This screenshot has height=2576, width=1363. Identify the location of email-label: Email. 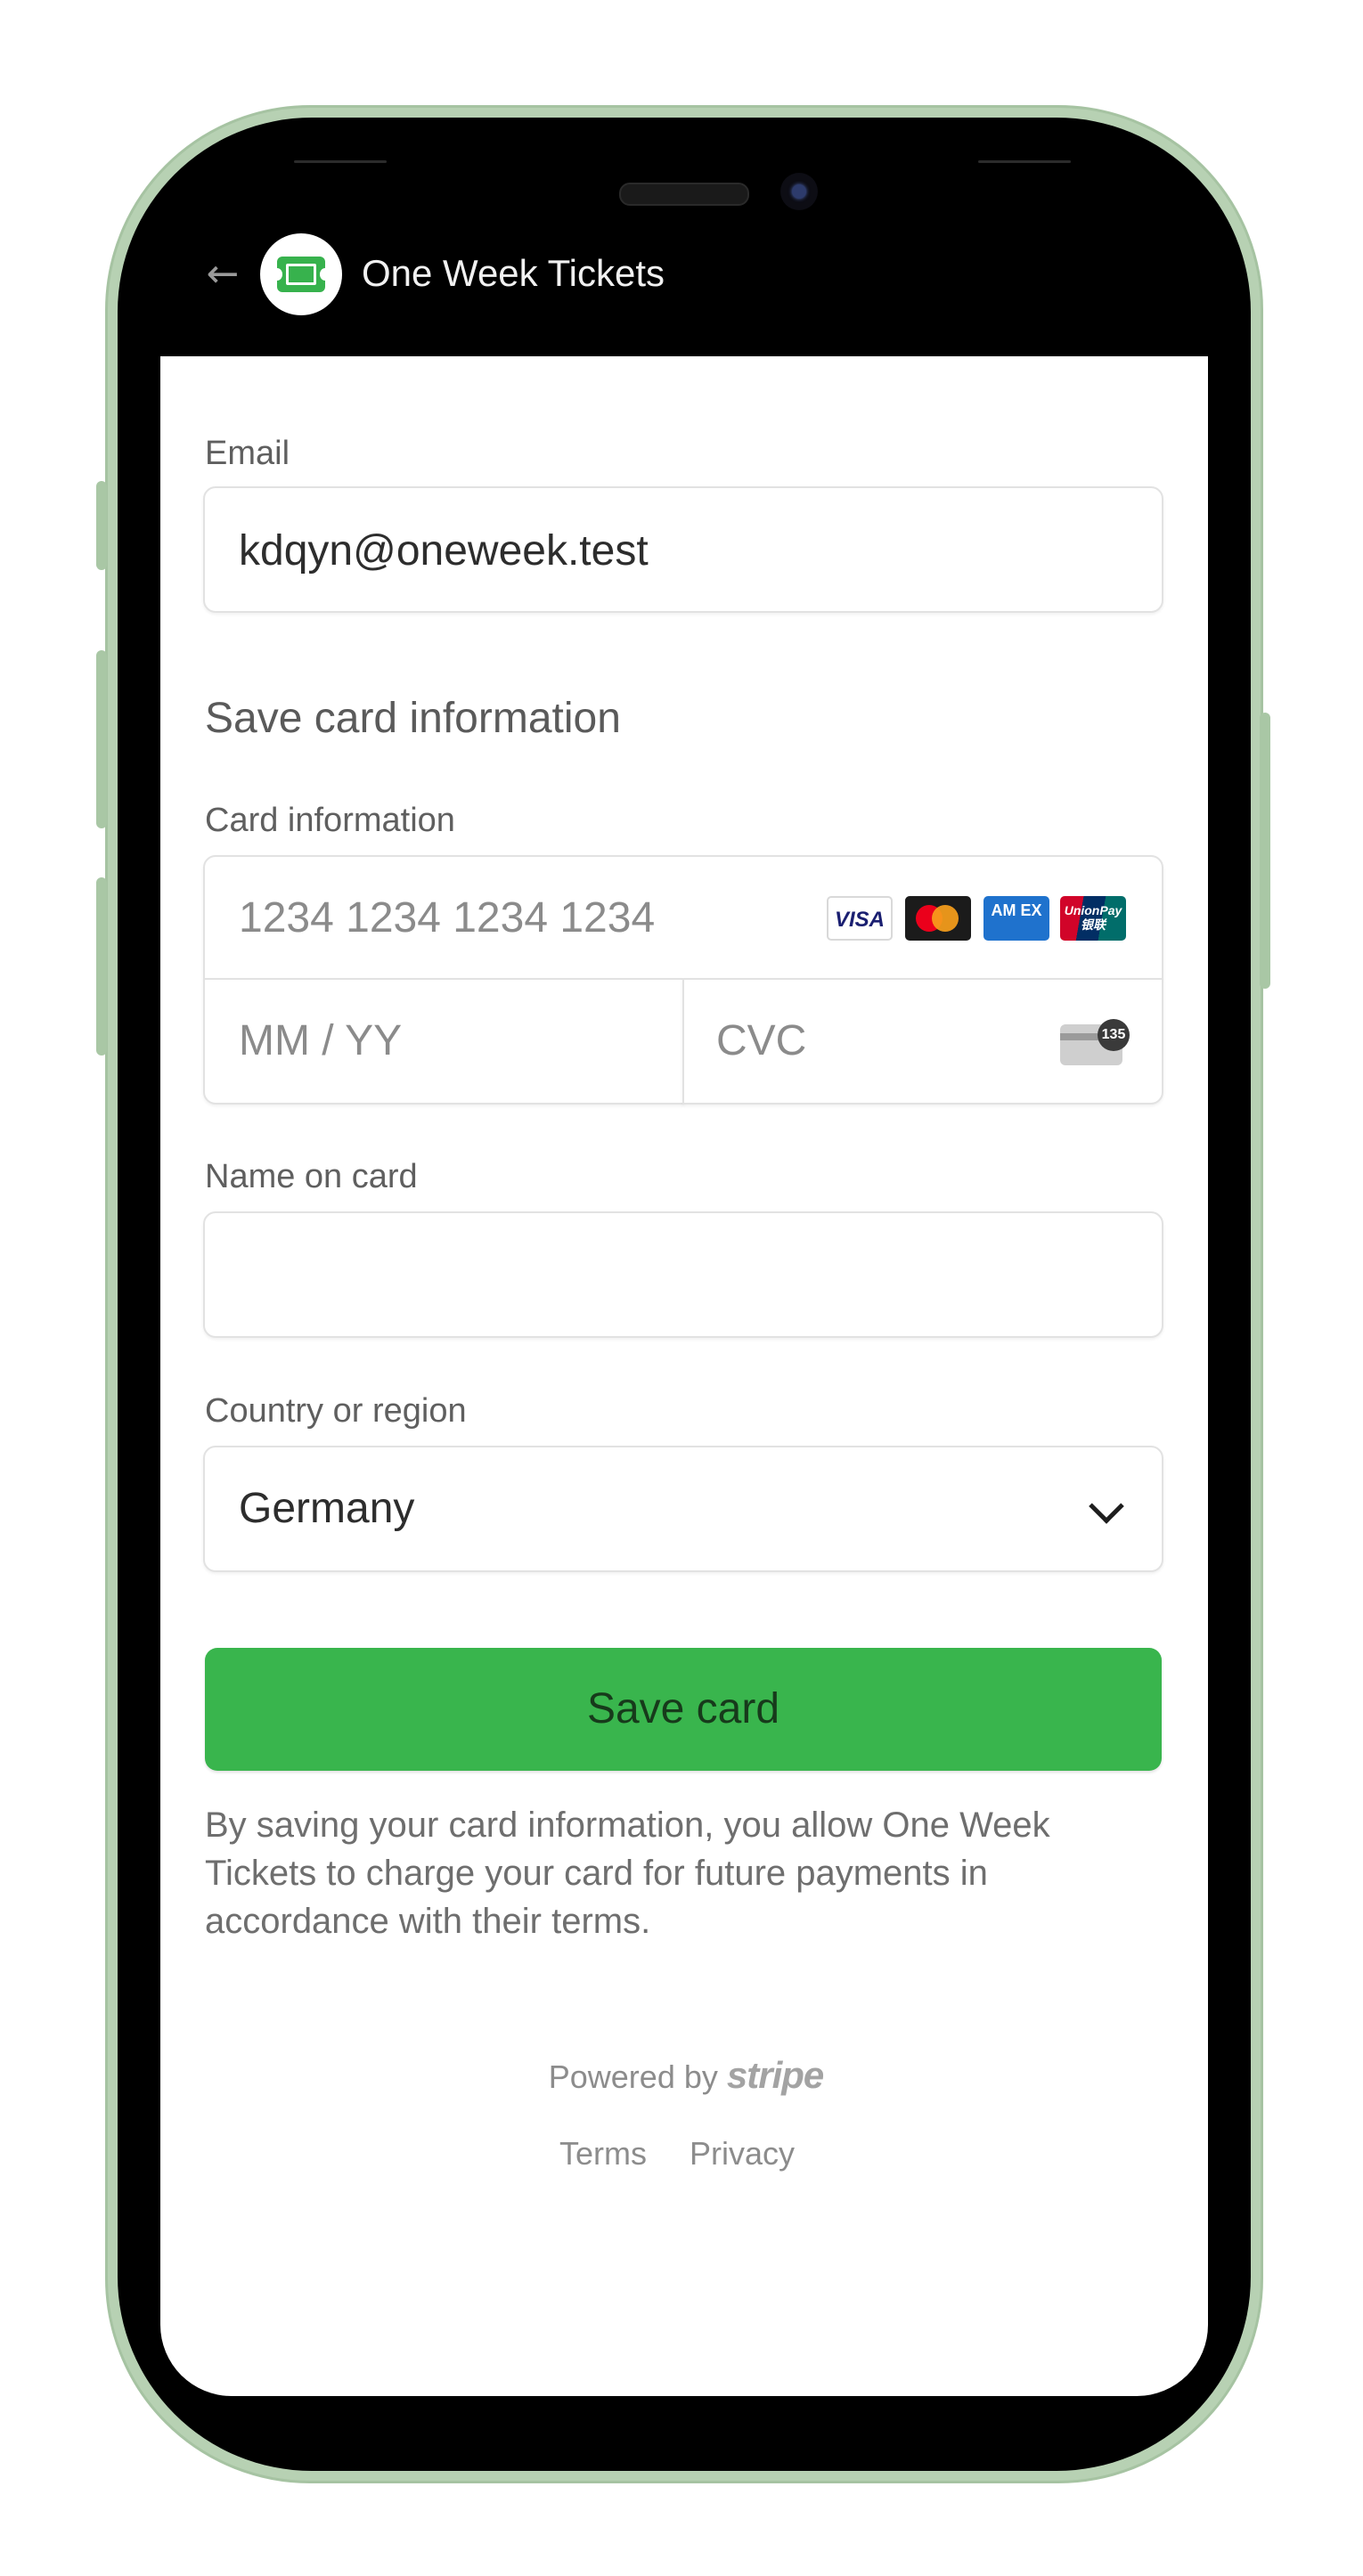
(248, 454).